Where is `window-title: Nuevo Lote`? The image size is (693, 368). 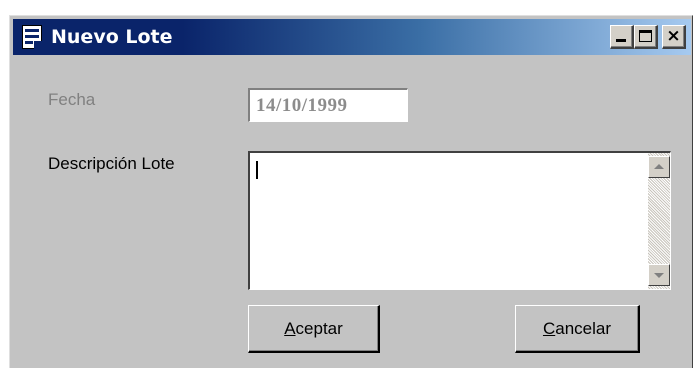 window-title: Nuevo Lote is located at coordinates (112, 37).